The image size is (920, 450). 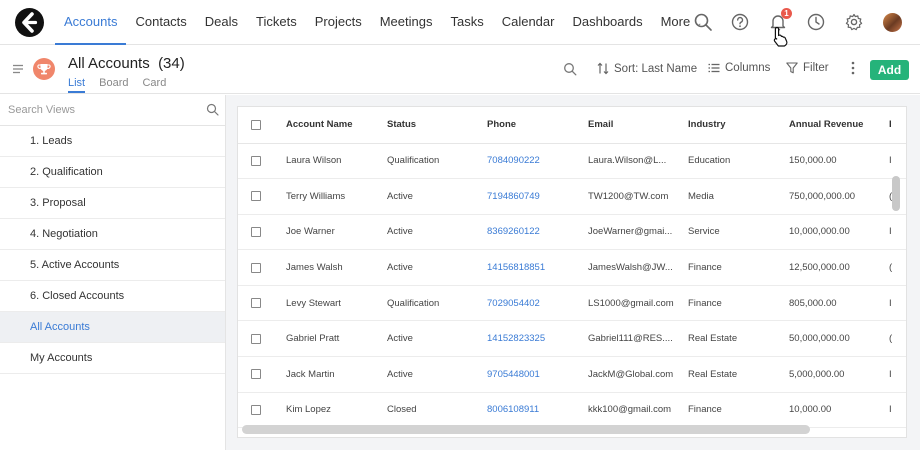 I want to click on nav-meetings: Meetings, so click(x=406, y=22).